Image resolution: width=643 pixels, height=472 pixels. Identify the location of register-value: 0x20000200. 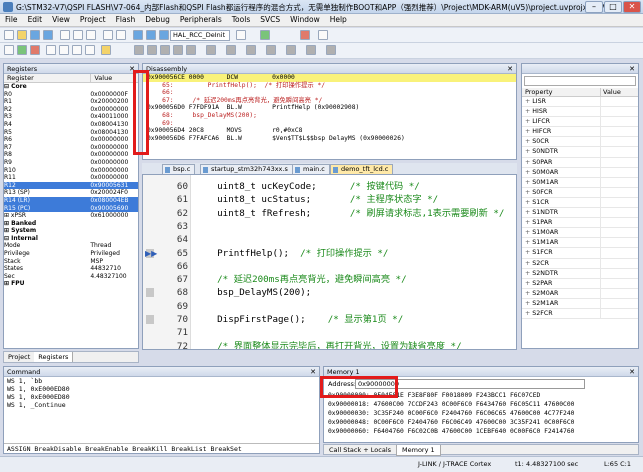
(114, 102).